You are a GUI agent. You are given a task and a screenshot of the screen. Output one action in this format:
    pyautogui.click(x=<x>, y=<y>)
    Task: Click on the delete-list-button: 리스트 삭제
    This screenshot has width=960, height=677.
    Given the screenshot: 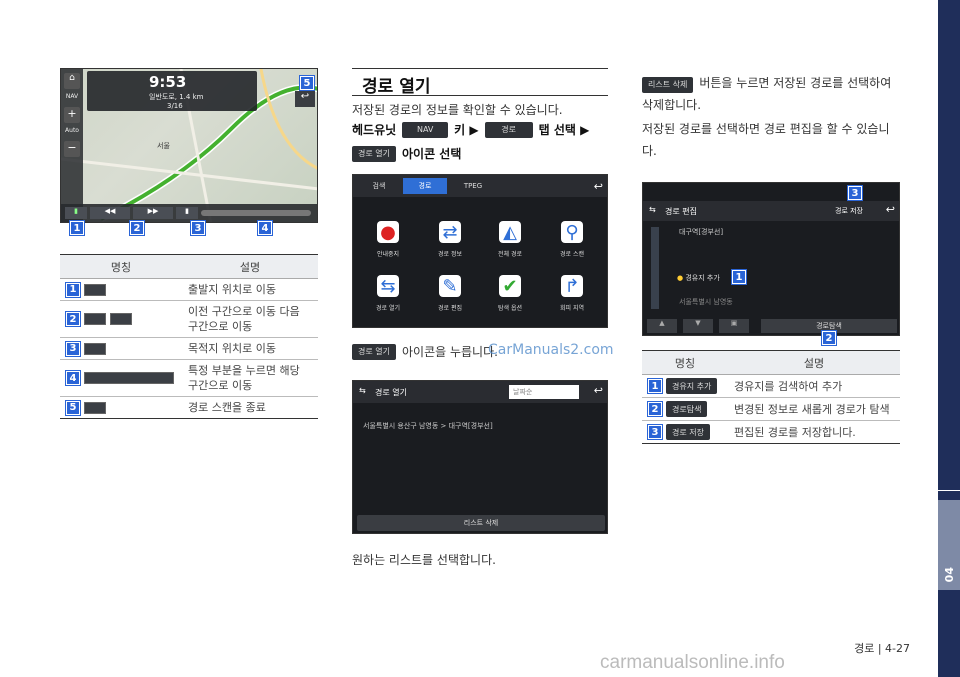 What is the action you would take?
    pyautogui.click(x=481, y=523)
    